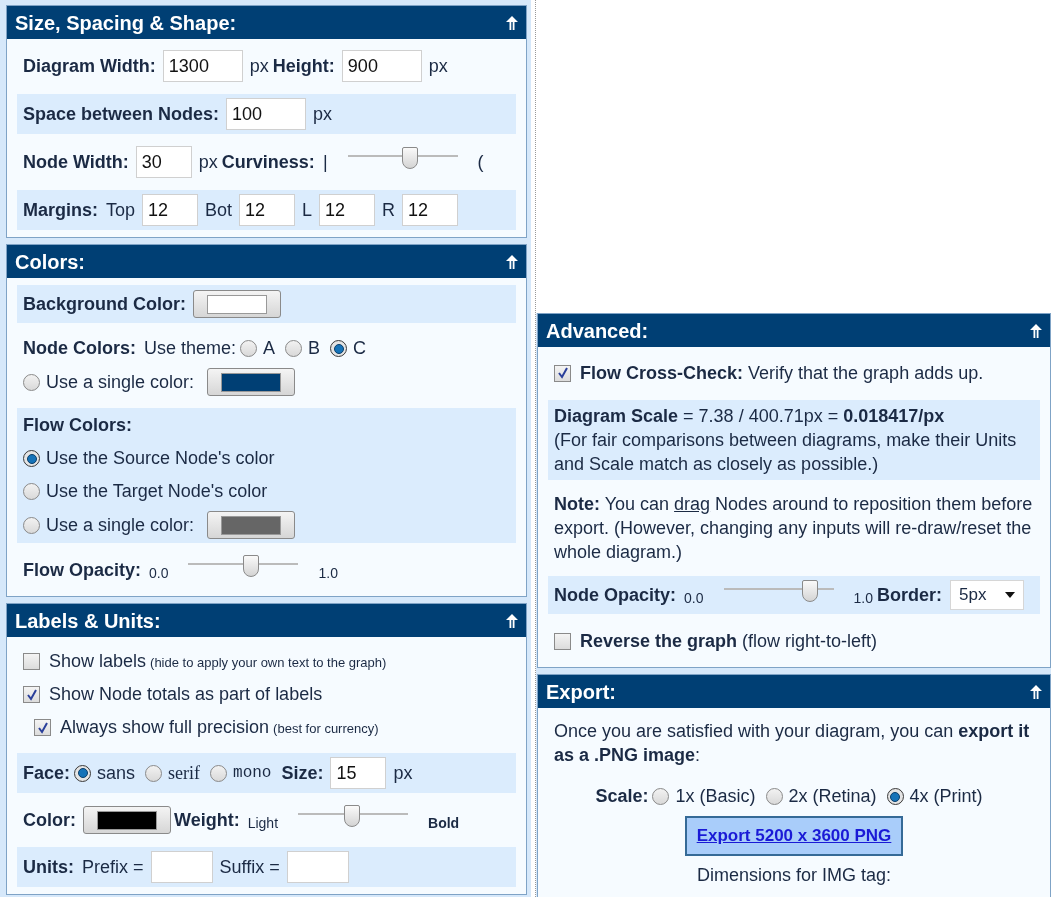 The height and width of the screenshot is (897, 1051). Describe the element at coordinates (60, 210) in the screenshot. I see `field-label: Margins:` at that location.